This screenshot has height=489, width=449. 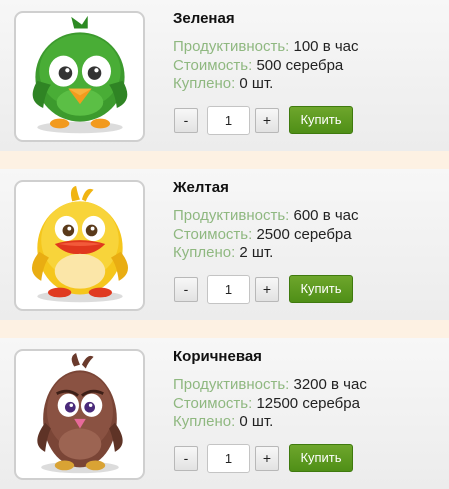 I want to click on cost-row: Стоимость: 500 серебра, so click(x=258, y=65).